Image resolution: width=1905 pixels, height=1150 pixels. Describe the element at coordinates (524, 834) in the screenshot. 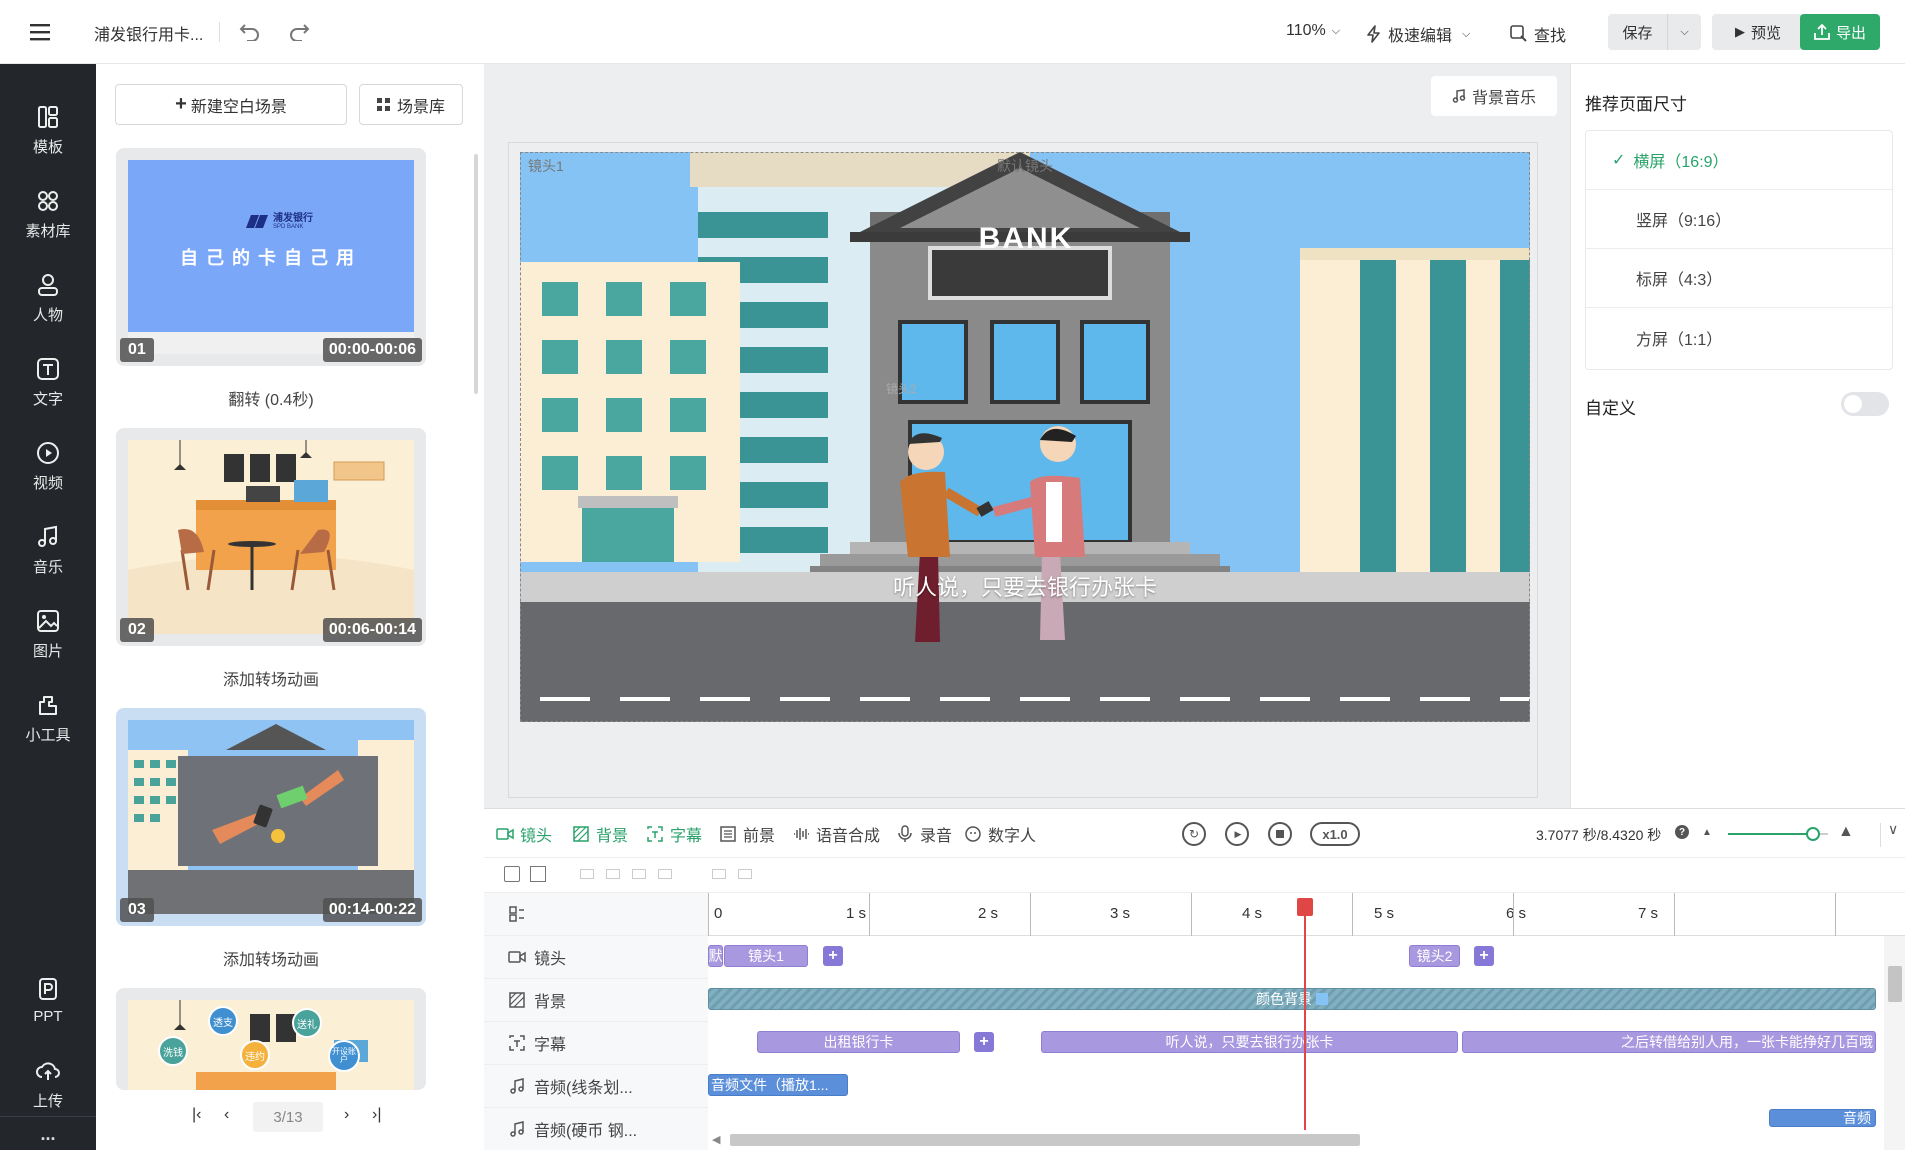

I see `tab-camera: 镜头` at that location.